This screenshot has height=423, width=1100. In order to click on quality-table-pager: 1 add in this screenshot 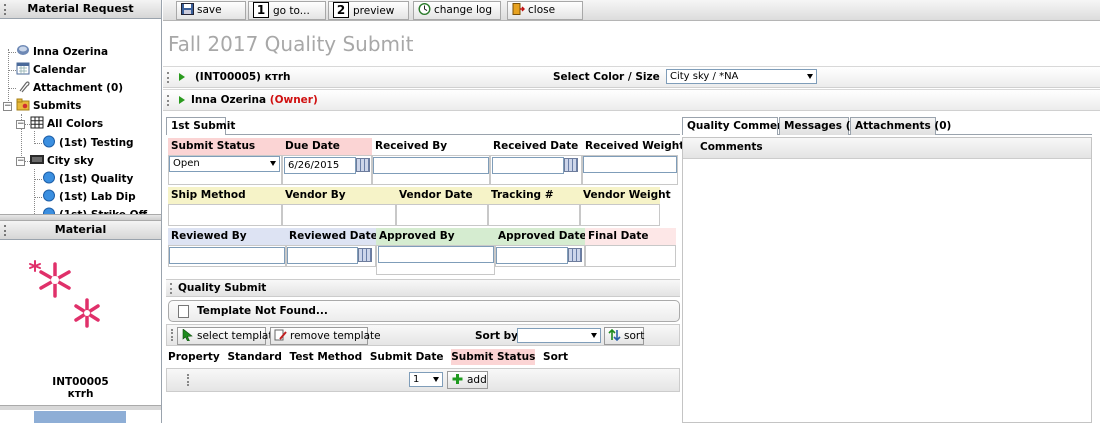, I will do `click(423, 380)`.